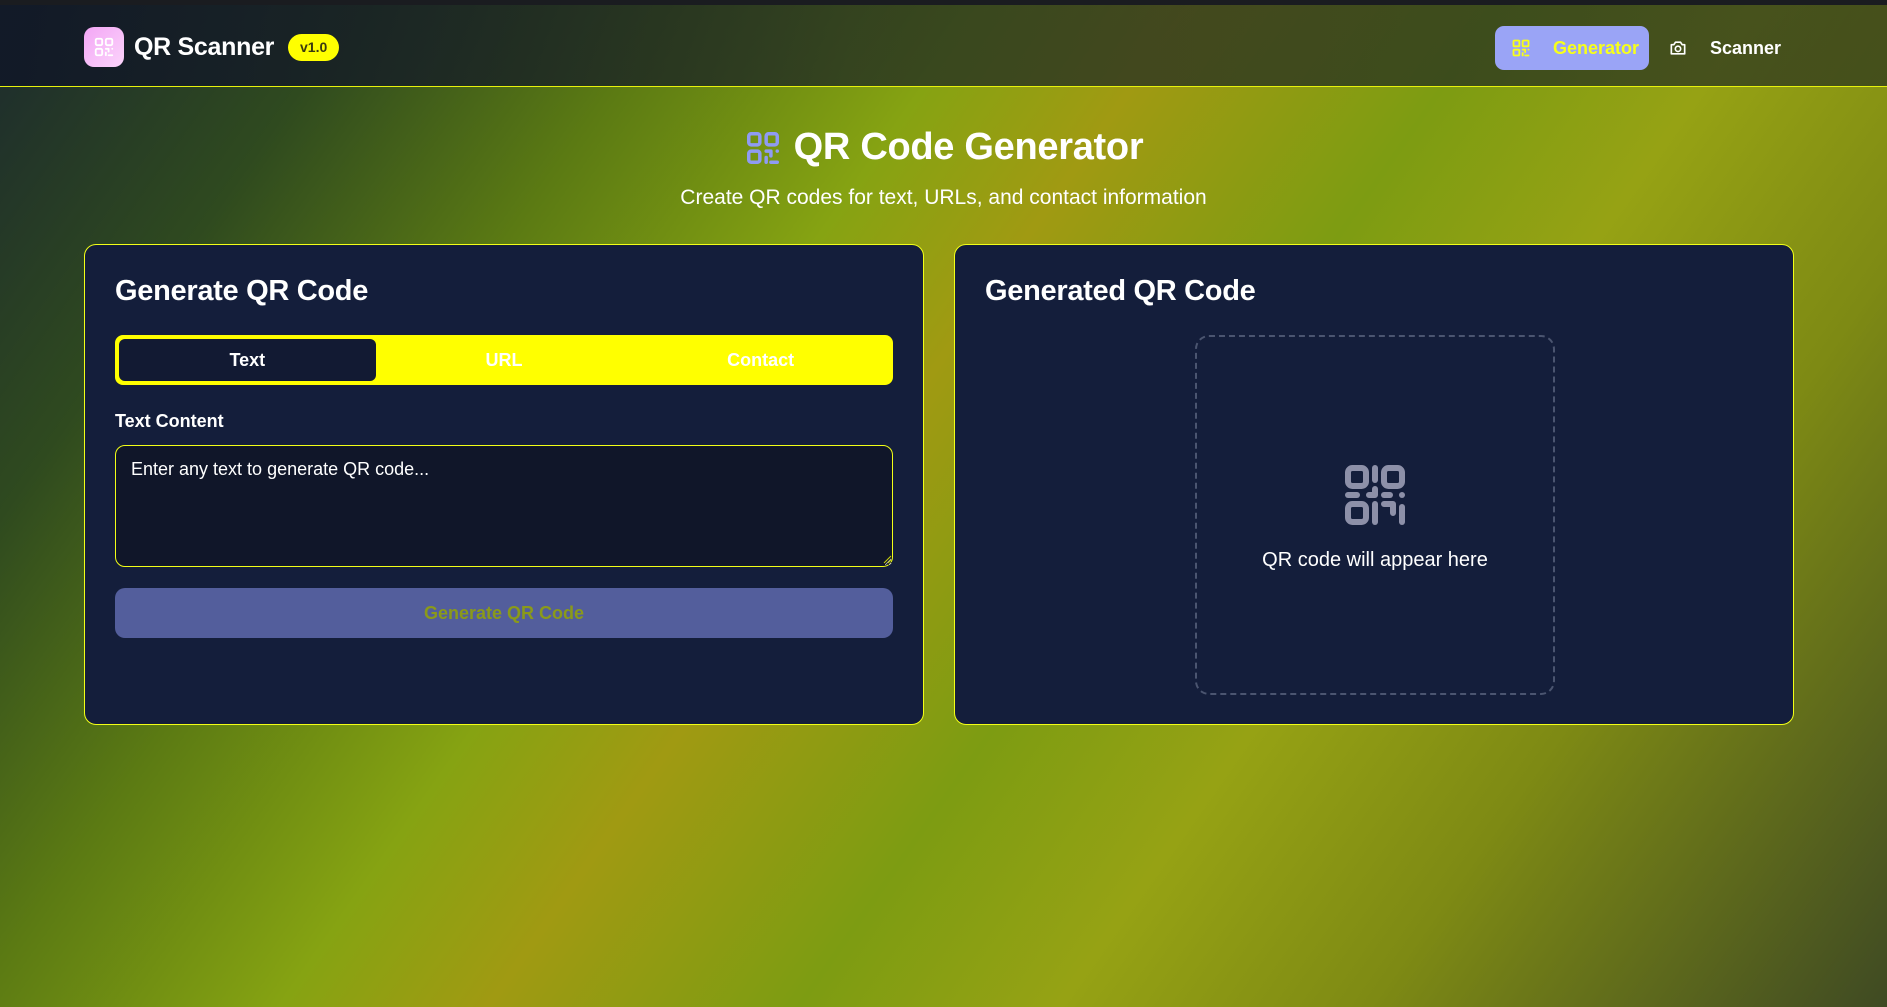 The width and height of the screenshot is (1887, 1007). What do you see at coordinates (1746, 47) in the screenshot?
I see `nav-scanner-label: Scanner` at bounding box center [1746, 47].